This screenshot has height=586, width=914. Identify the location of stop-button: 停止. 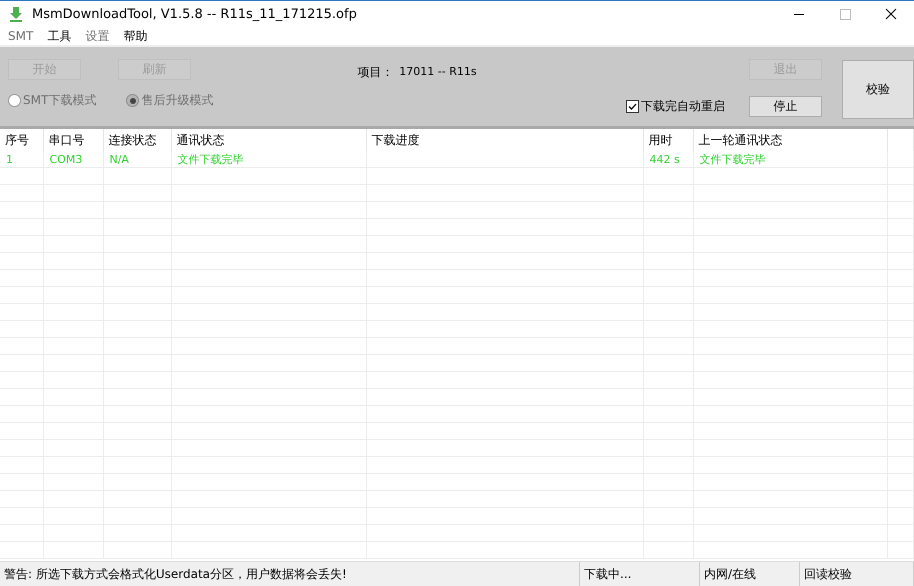
(785, 106).